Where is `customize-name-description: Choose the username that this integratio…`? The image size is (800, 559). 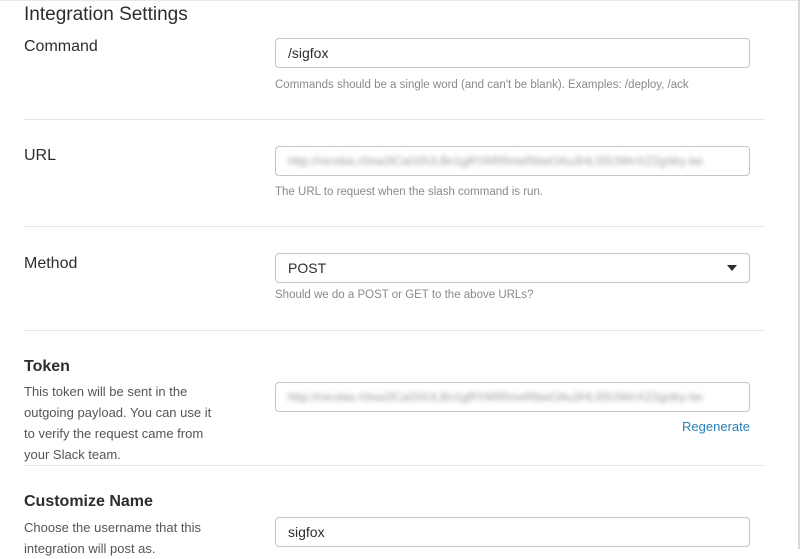 customize-name-description: Choose the username that this integratio… is located at coordinates (113, 538).